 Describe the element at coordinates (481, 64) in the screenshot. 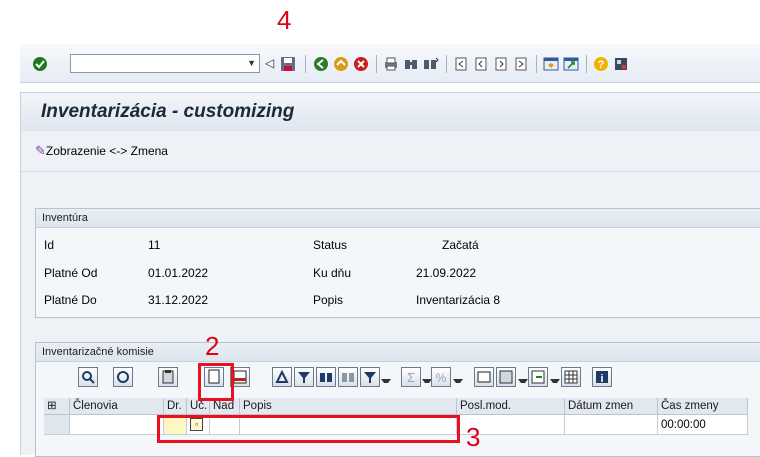

I see `previous-page-icon` at that location.